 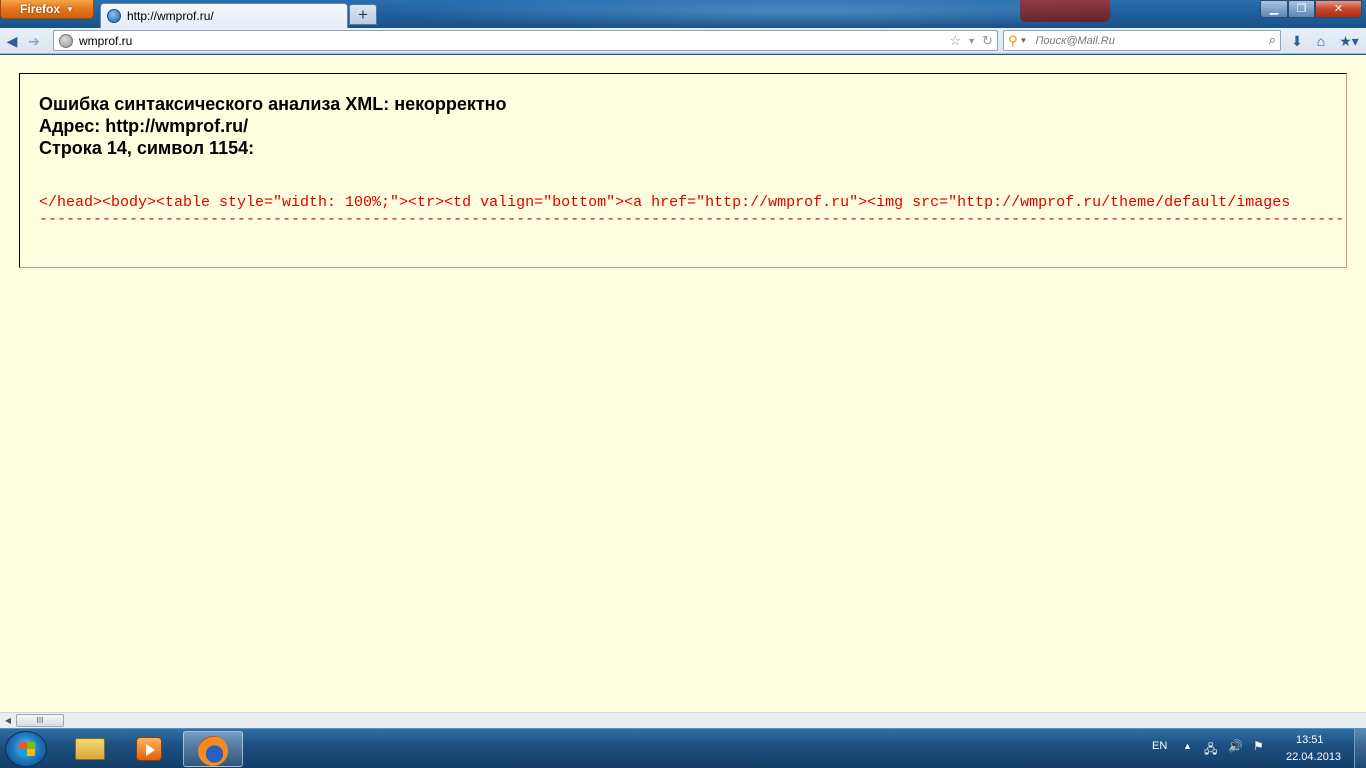 I want to click on globe-icon, so click(x=114, y=16).